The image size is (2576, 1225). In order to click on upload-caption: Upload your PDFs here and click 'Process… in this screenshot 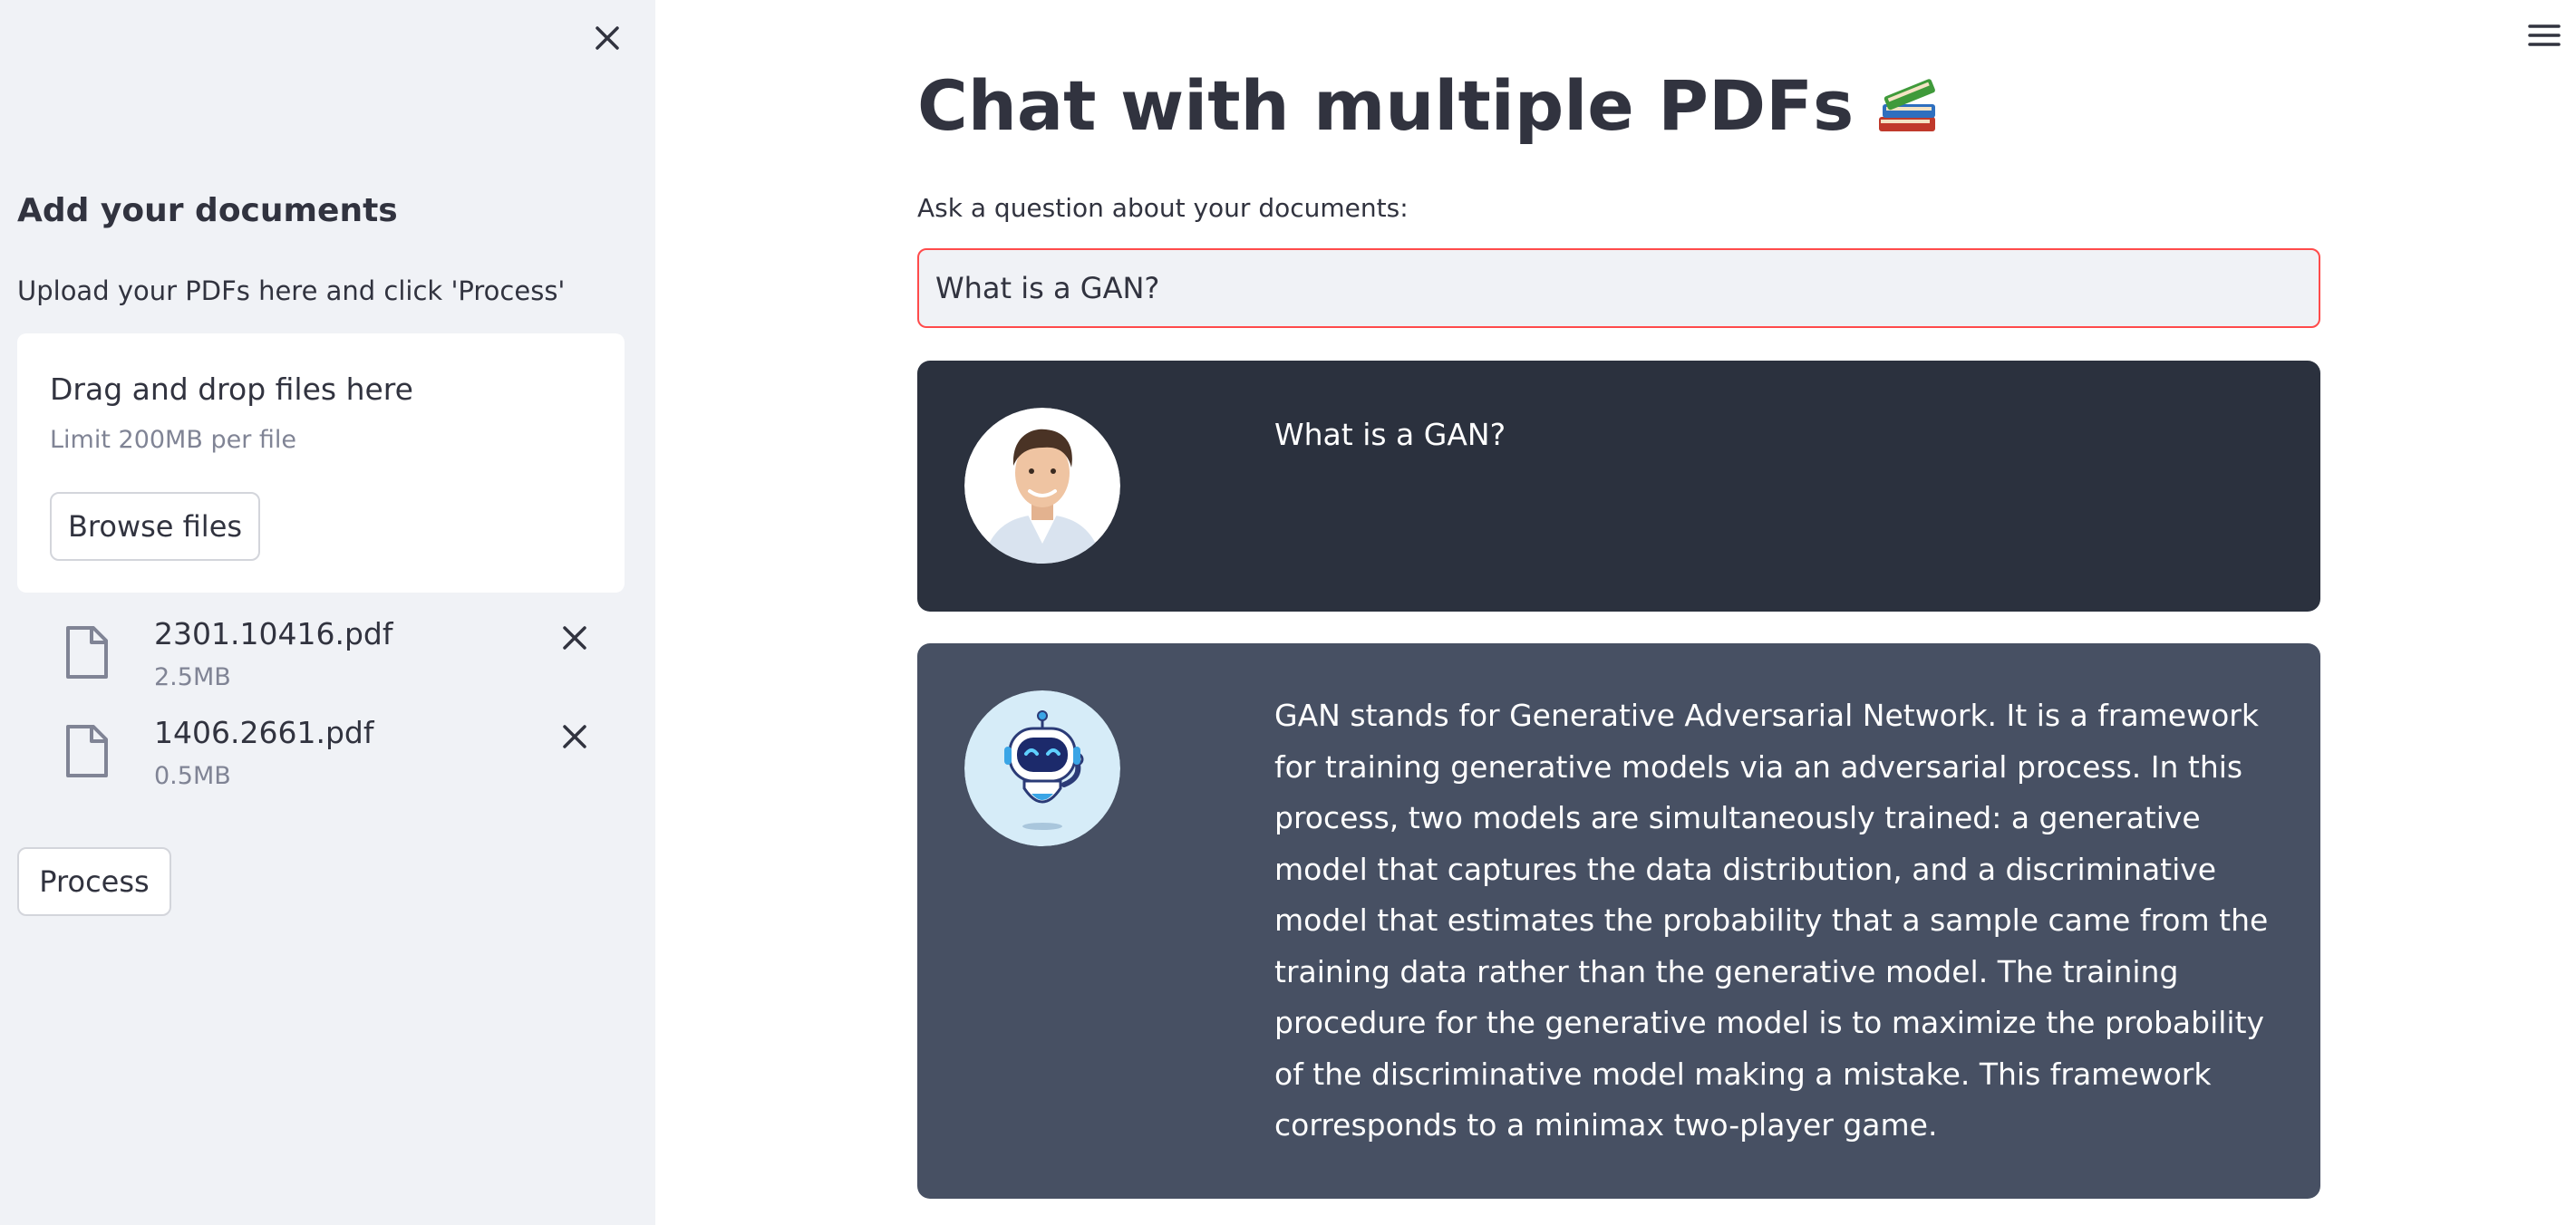, I will do `click(291, 290)`.